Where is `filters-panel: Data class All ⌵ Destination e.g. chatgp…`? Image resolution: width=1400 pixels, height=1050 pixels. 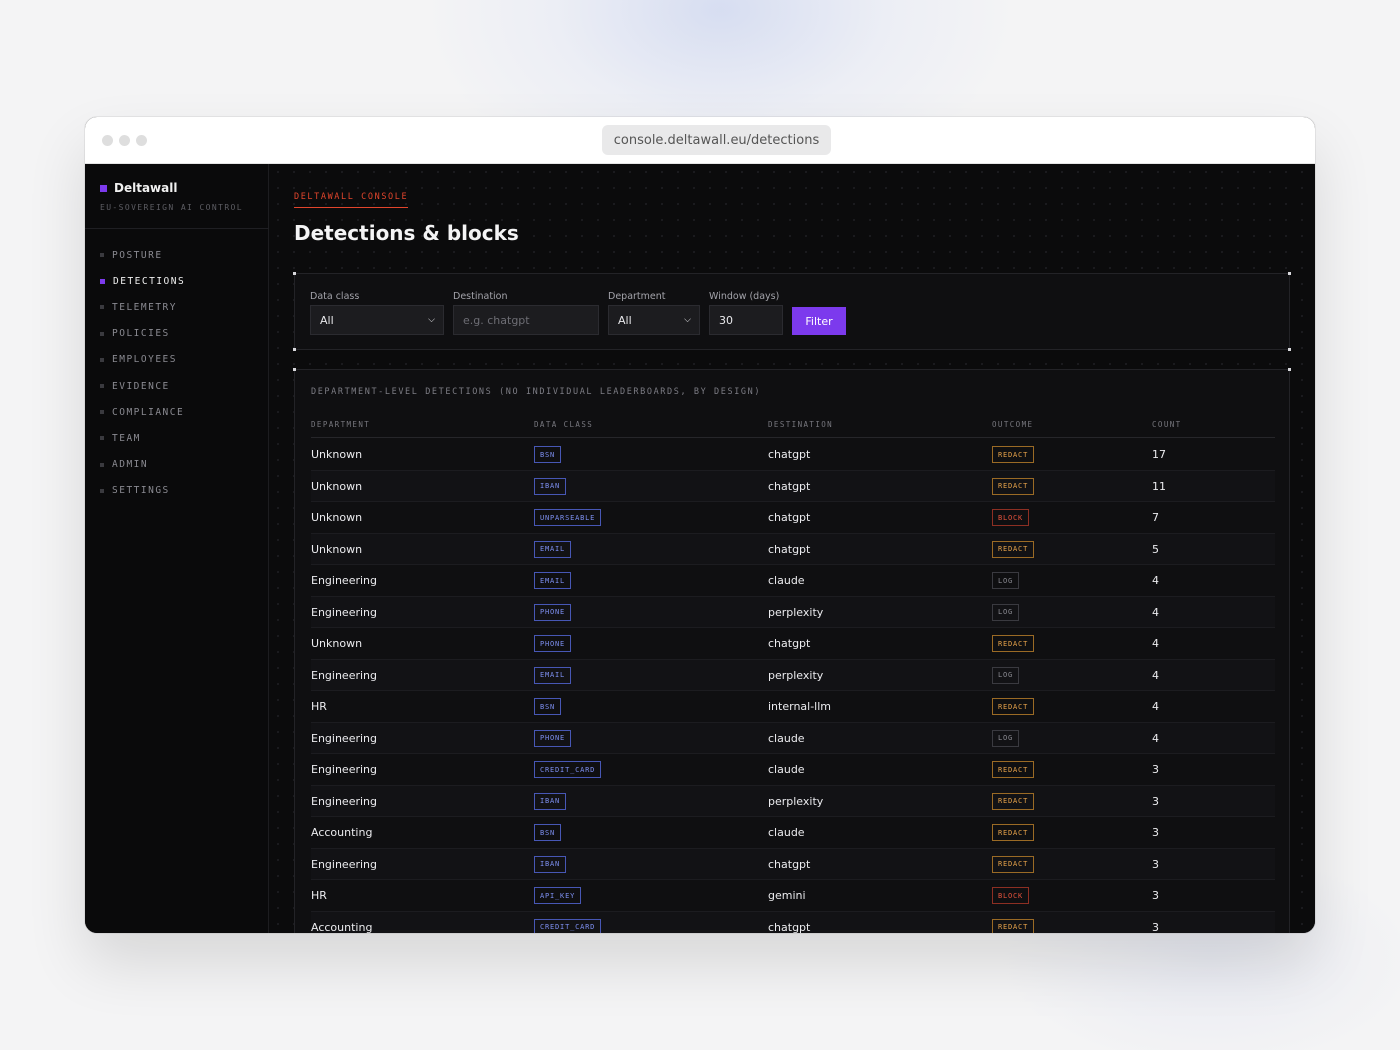
filters-panel: Data class All ⌵ Destination e.g. chatgp… is located at coordinates (792, 311).